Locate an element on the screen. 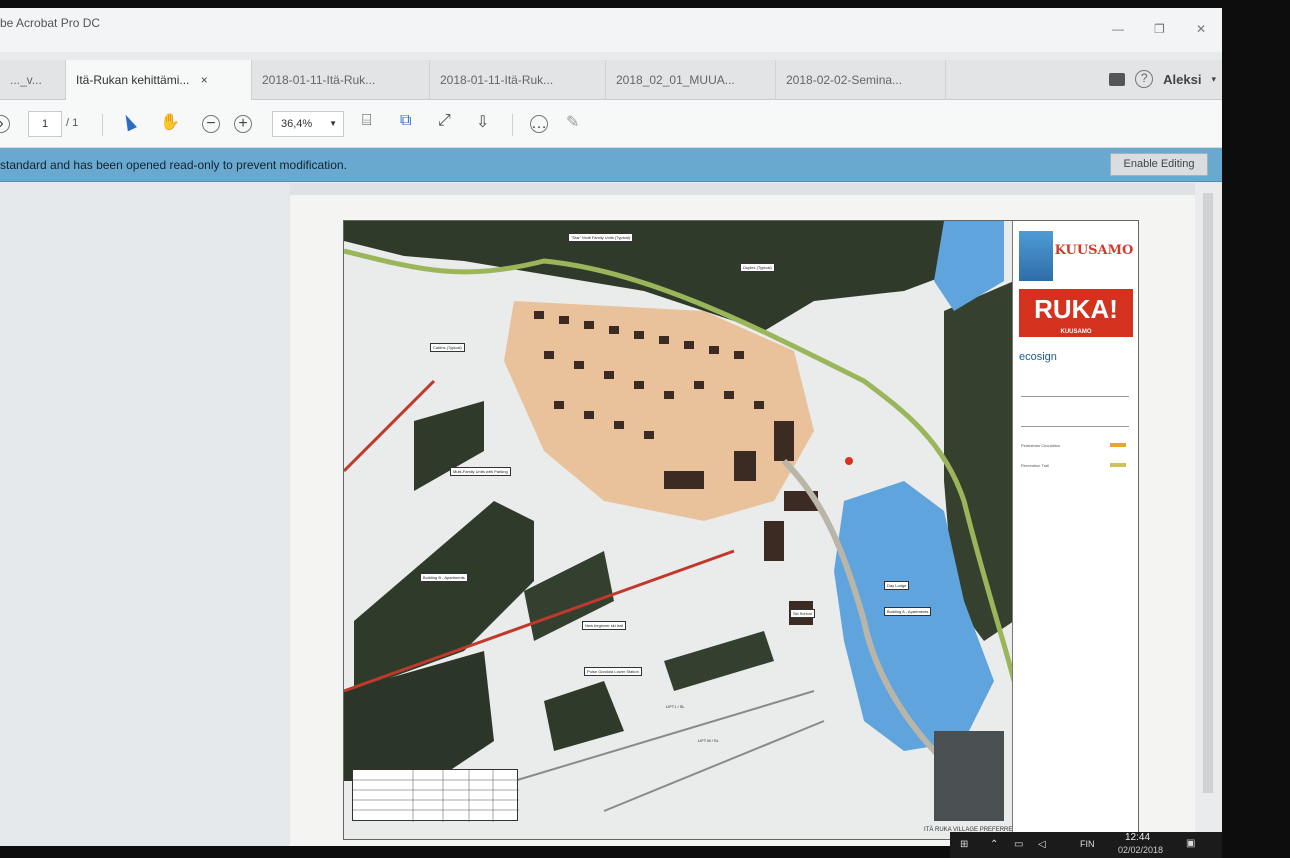  map-label-day-lodge: Day Lodge is located at coordinates (897, 585).